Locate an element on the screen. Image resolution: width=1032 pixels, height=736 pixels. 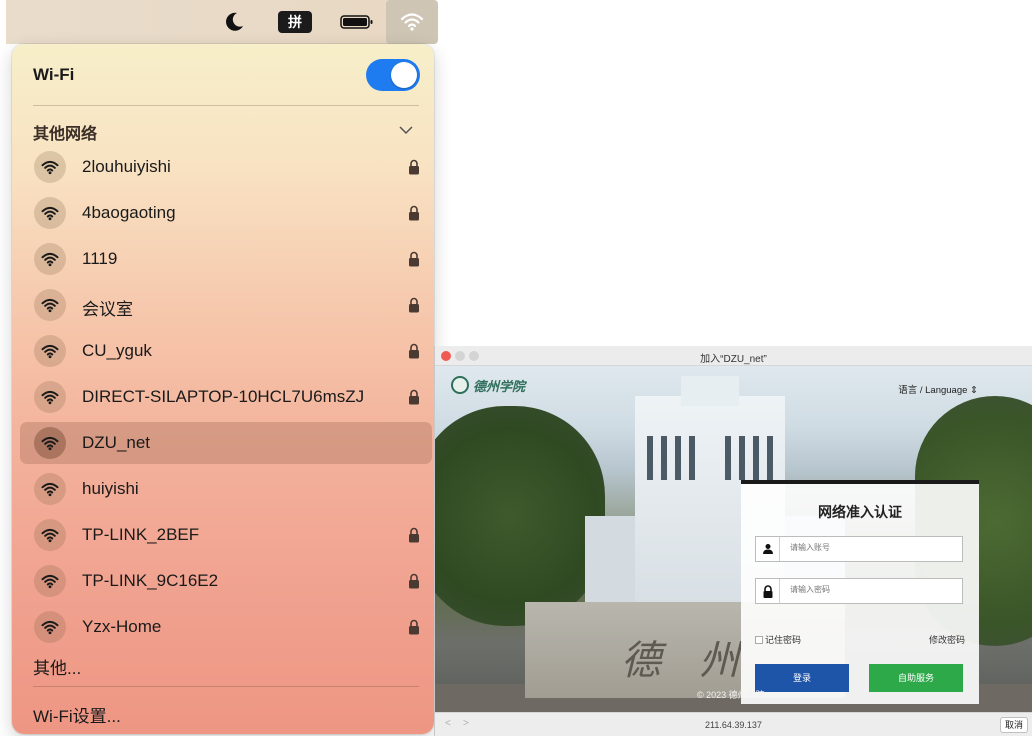
network-item: CU_yguk is located at coordinates (226, 351).